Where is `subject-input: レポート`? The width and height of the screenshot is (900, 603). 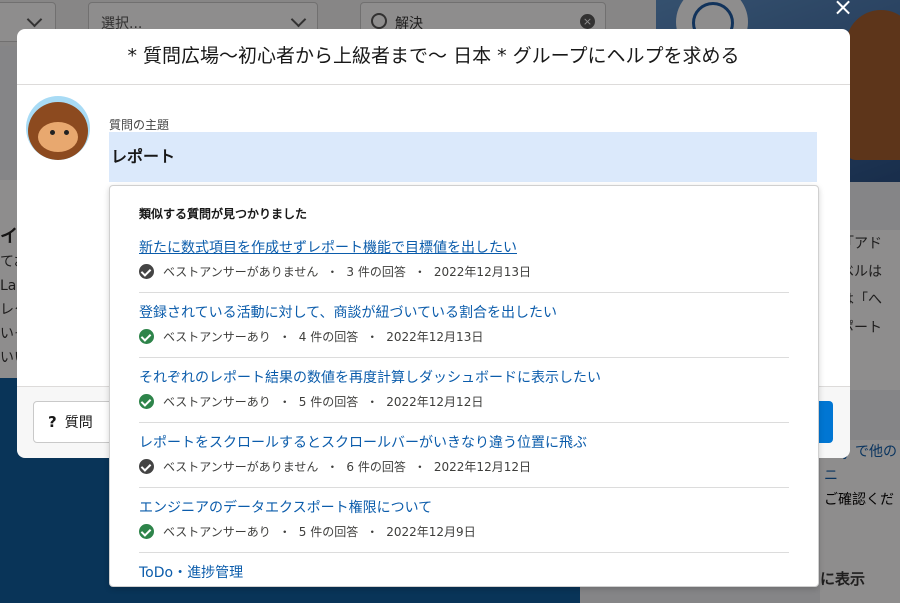
subject-input: レポート is located at coordinates (463, 157).